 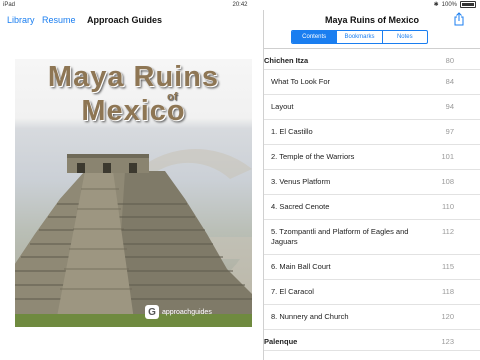 I want to click on contents-segmented-control: Contents Bookmarks Notes, so click(x=359, y=37).